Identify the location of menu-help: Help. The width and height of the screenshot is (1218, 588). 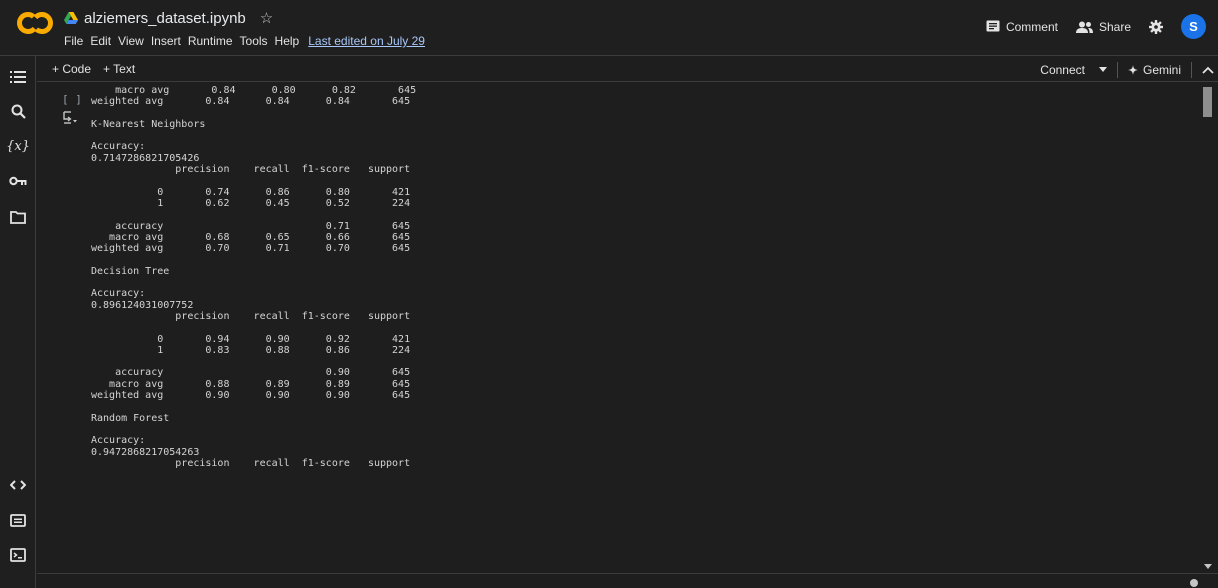
(287, 41).